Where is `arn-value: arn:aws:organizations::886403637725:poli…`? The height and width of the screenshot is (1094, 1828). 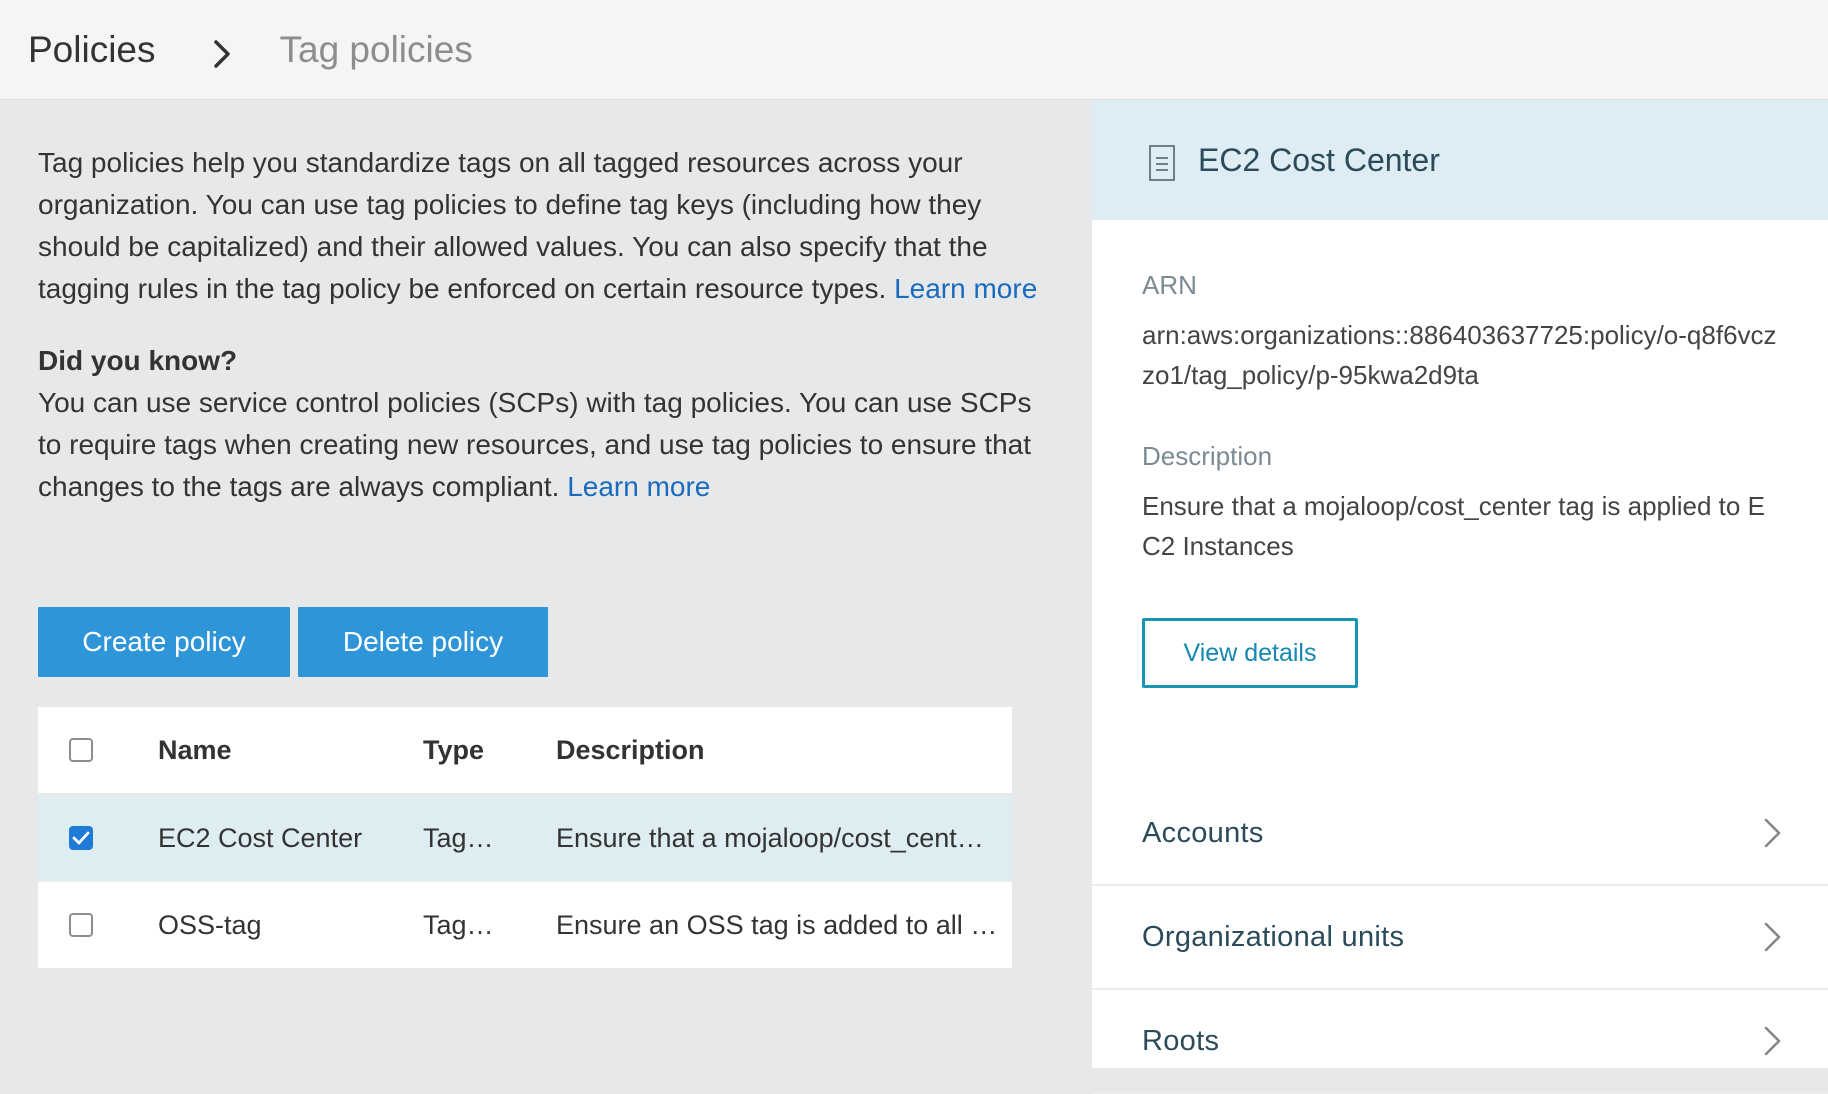 arn-value: arn:aws:organizations::886403637725:poli… is located at coordinates (1459, 355).